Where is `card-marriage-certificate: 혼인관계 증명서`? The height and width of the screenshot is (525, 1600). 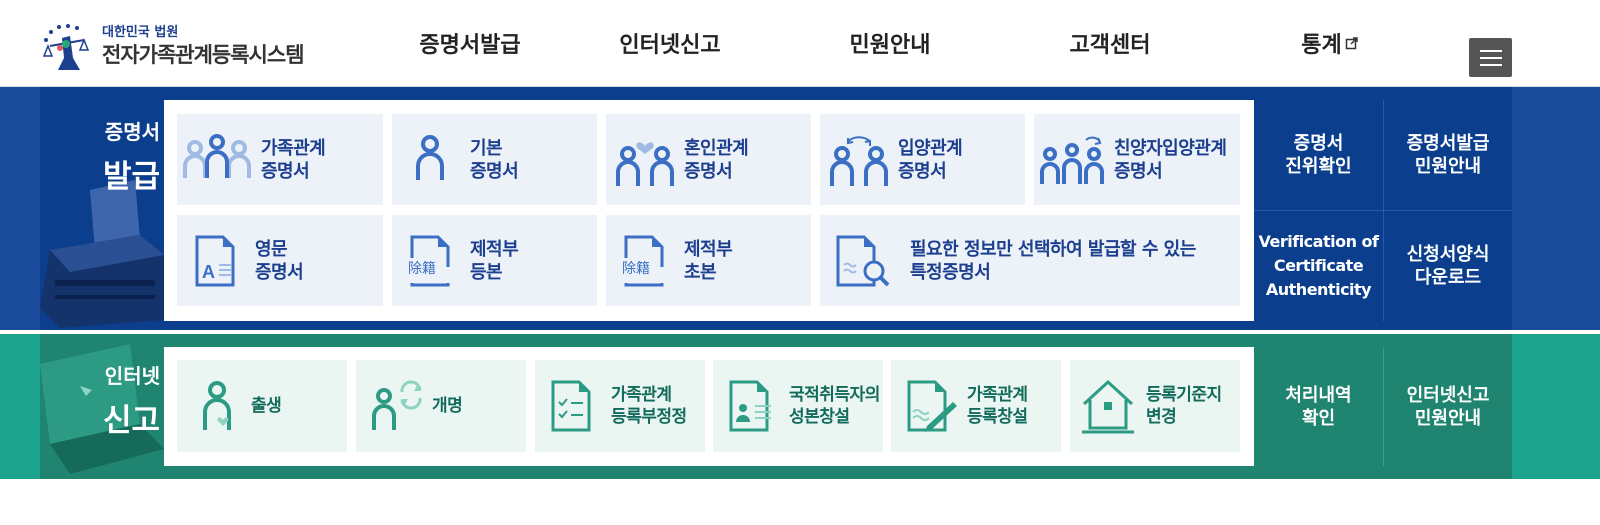
card-marriage-certificate: 혼인관계 증명서 is located at coordinates (708, 159).